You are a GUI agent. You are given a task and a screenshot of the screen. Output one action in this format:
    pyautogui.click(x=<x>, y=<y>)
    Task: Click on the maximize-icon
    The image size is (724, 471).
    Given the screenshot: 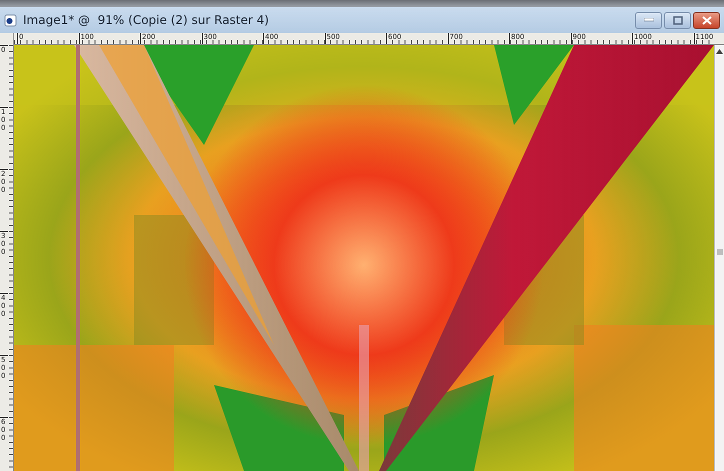 What is the action you would take?
    pyautogui.click(x=677, y=20)
    